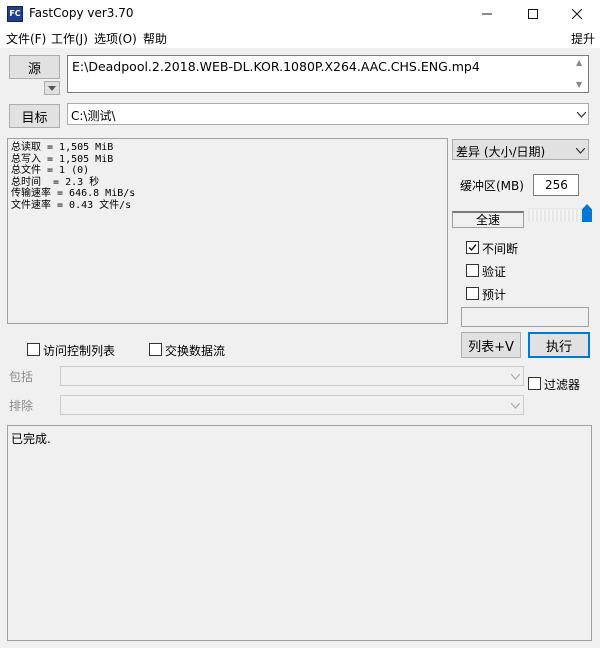  I want to click on minimize-button, so click(487, 14).